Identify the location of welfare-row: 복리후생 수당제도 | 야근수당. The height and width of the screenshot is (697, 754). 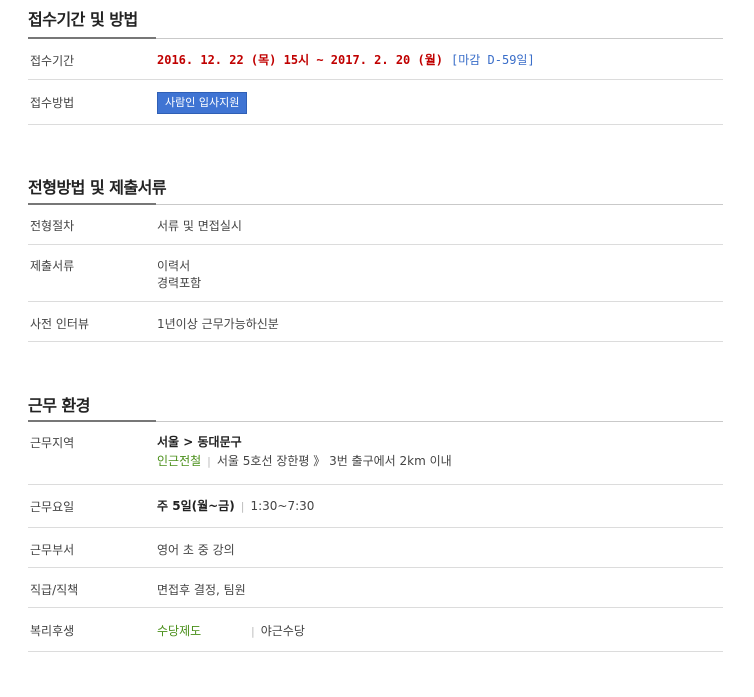
(375, 630).